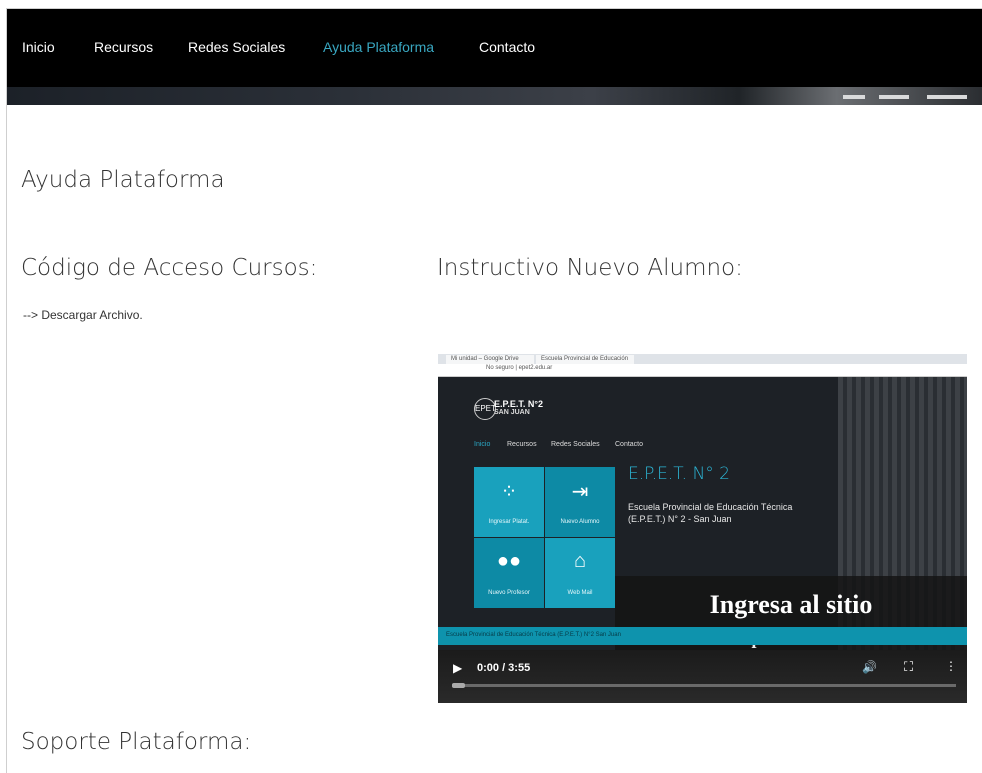  Describe the element at coordinates (512, 412) in the screenshot. I see `video-logo-subtitle: SAN JUAN` at that location.